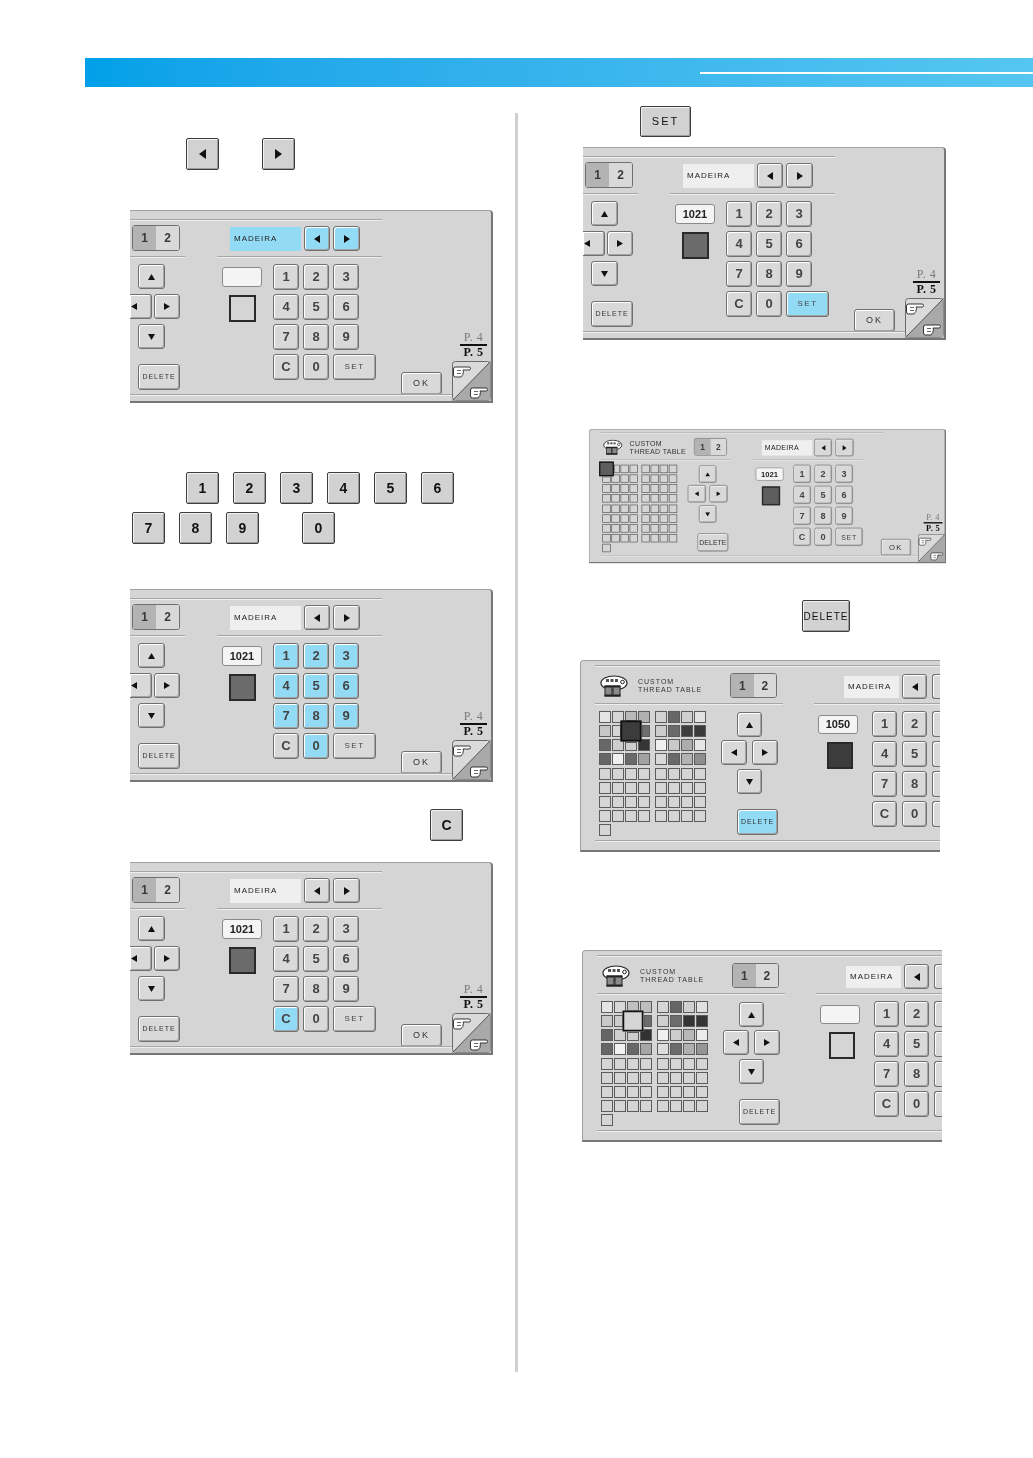 The width and height of the screenshot is (1033, 1458). What do you see at coordinates (318, 528) in the screenshot?
I see `screen-key: 0` at bounding box center [318, 528].